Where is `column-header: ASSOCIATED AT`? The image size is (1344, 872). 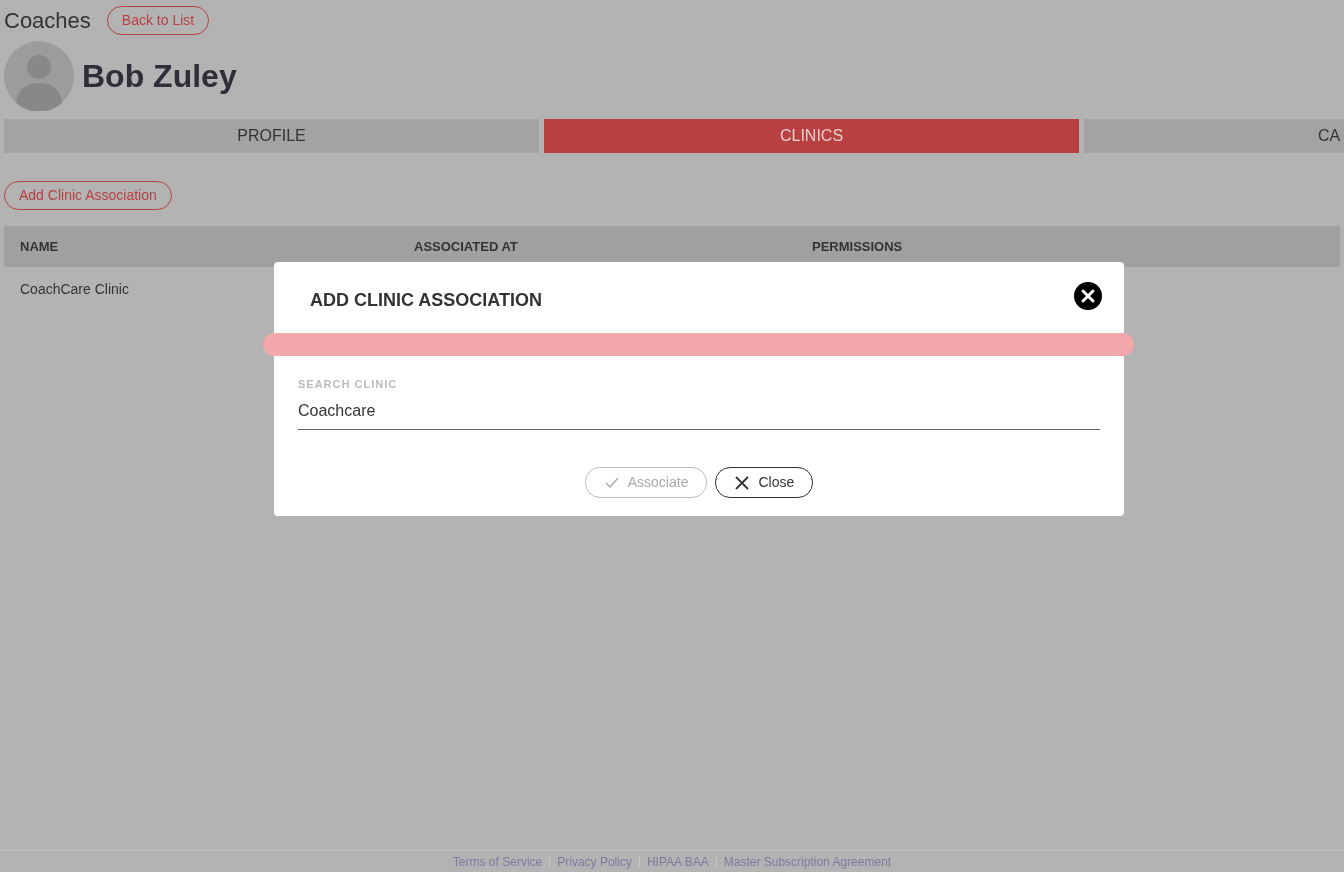 column-header: ASSOCIATED AT is located at coordinates (466, 246).